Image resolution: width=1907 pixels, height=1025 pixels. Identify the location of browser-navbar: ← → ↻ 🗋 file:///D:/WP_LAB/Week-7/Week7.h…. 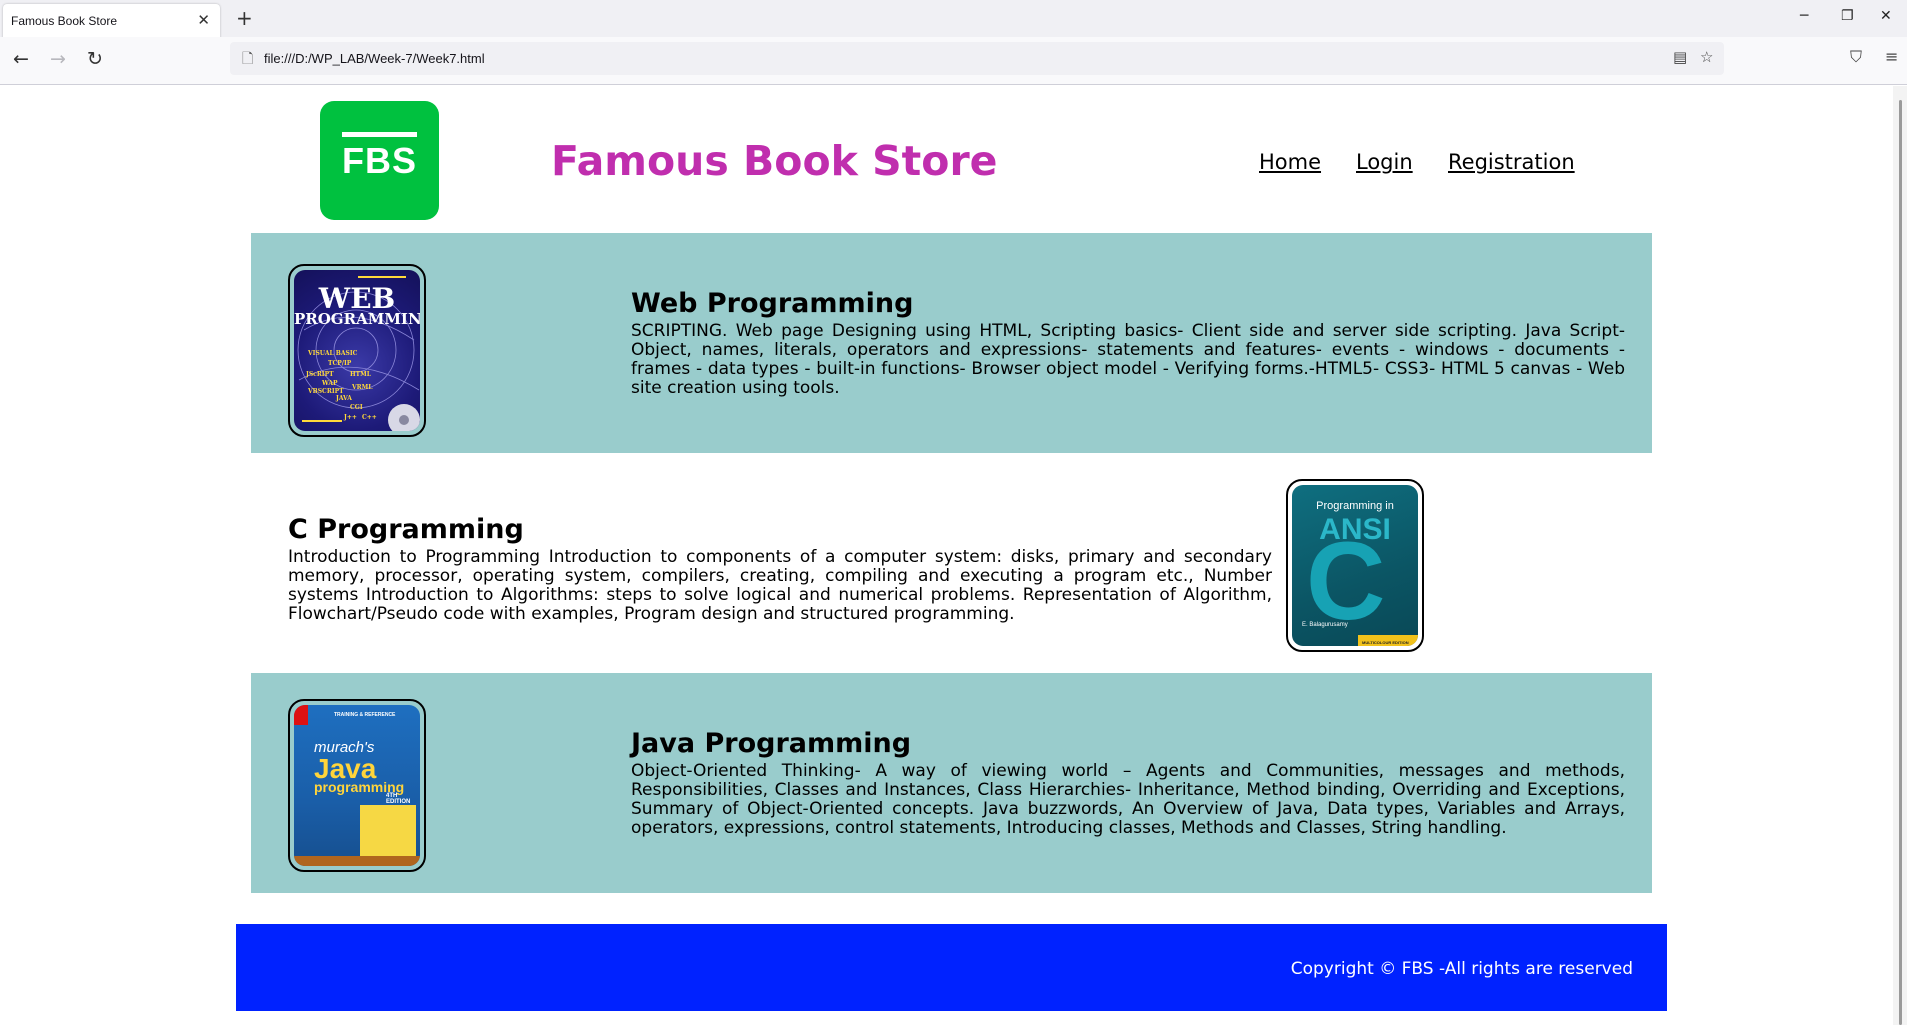
(953, 61).